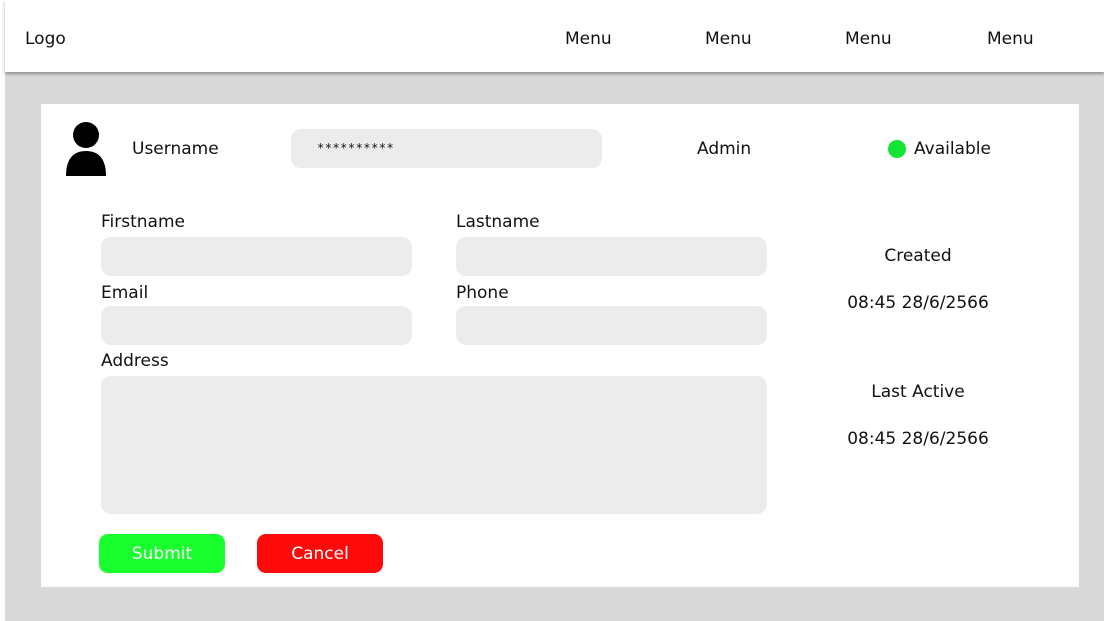  I want to click on last-active-timestamp: 08:45 28/6/2566, so click(918, 439).